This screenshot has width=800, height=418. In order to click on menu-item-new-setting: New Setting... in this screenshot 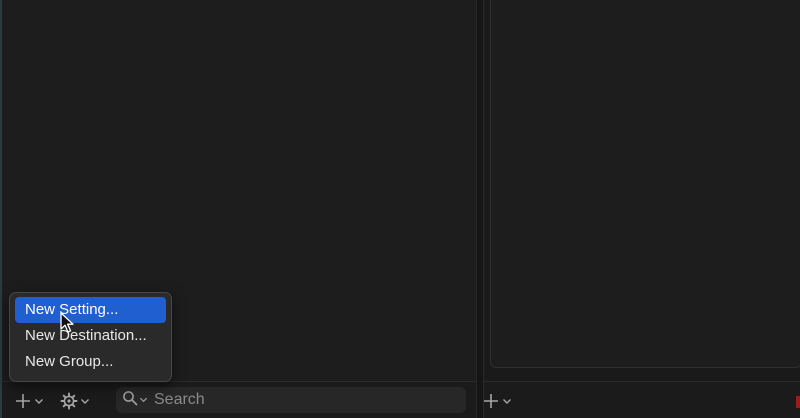, I will do `click(90, 310)`.